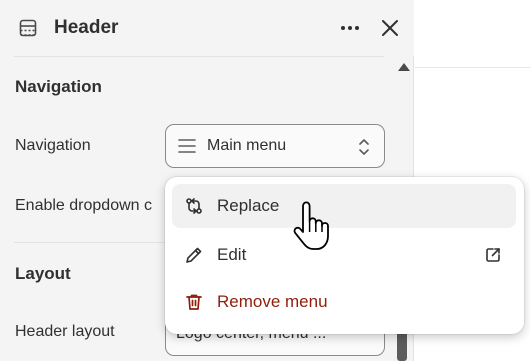 The image size is (530, 361). I want to click on more-actions-button, so click(351, 28).